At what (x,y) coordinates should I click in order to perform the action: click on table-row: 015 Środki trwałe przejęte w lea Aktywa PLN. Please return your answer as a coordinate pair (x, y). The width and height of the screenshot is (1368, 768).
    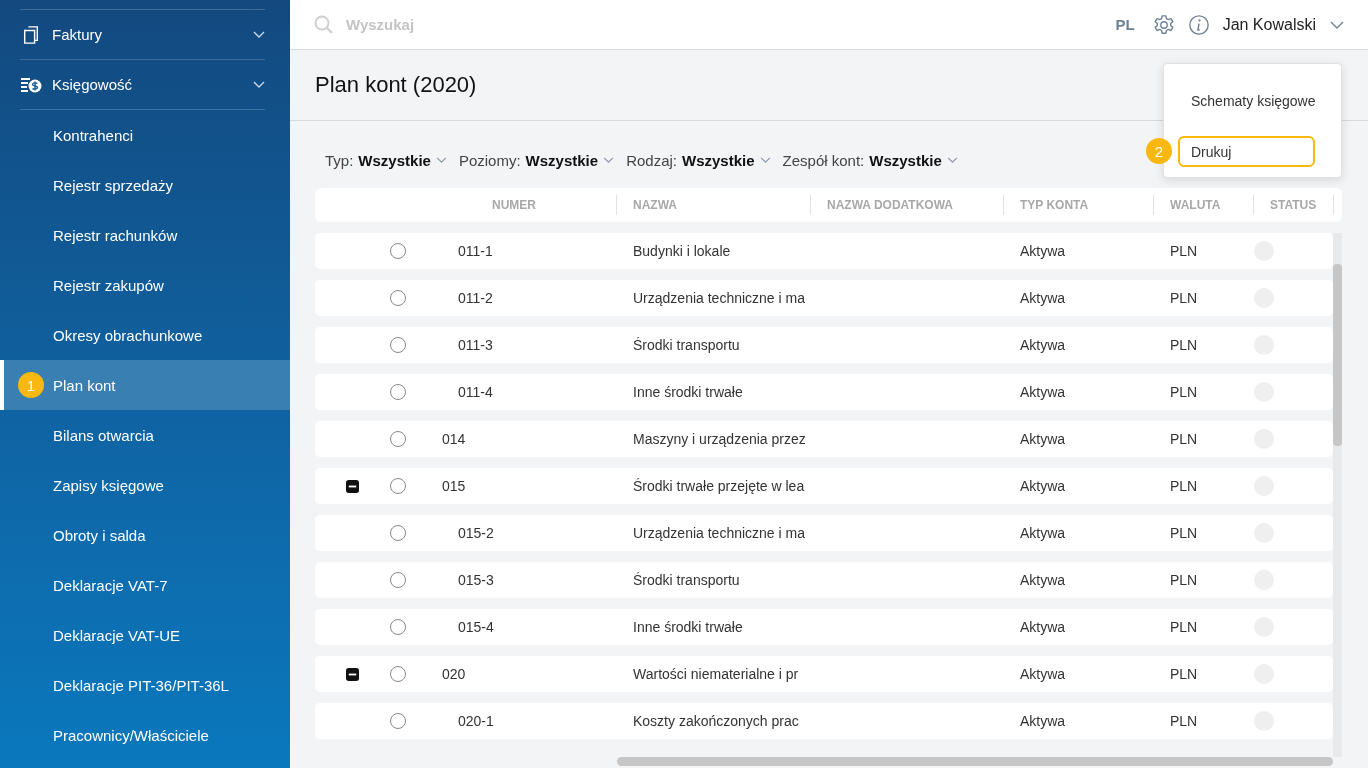
    Looking at the image, I should click on (824, 486).